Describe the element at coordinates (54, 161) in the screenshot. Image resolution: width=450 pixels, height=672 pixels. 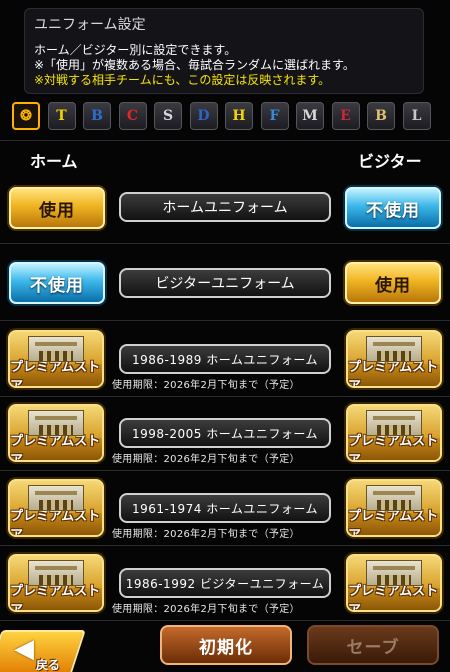
I see `home-column-label: ホーム` at that location.